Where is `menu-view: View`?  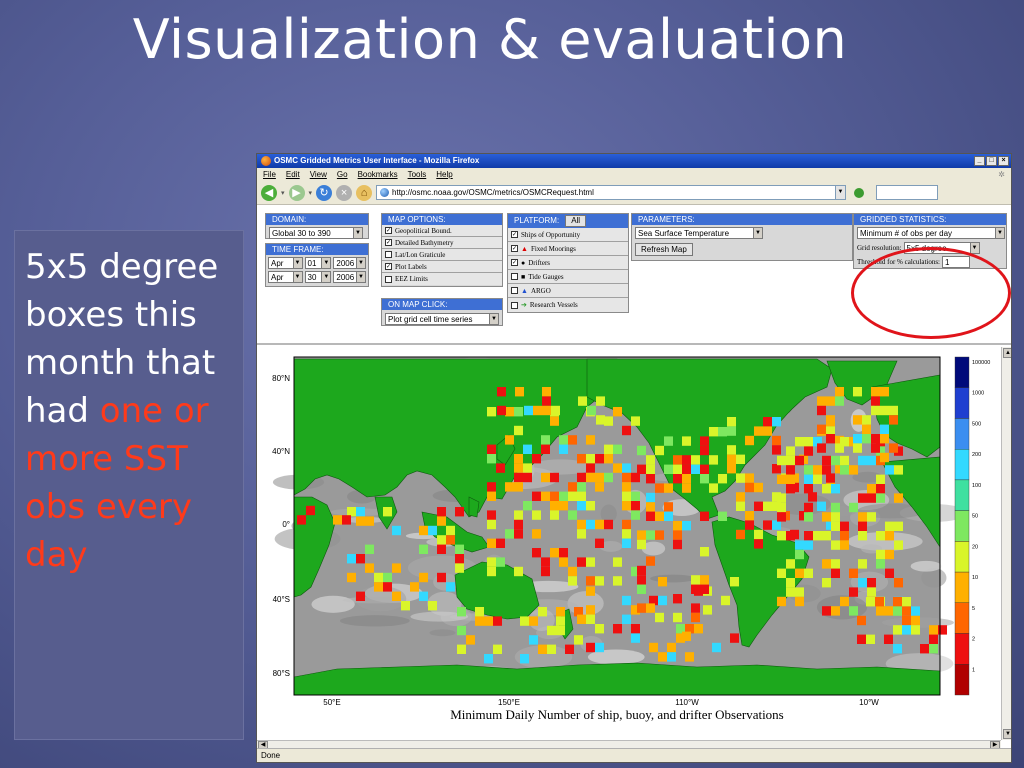
menu-view: View is located at coordinates (318, 174).